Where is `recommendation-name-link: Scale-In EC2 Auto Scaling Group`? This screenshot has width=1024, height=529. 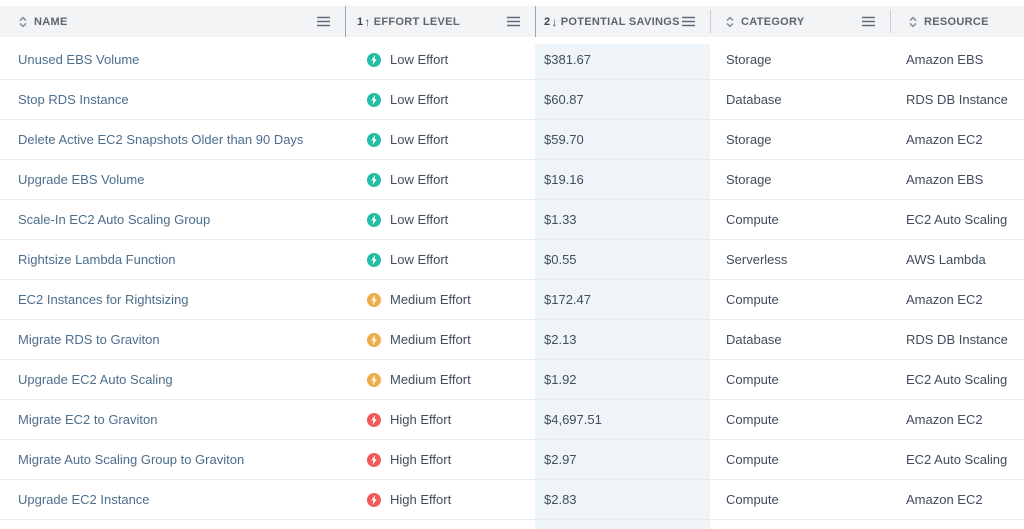 recommendation-name-link: Scale-In EC2 Auto Scaling Group is located at coordinates (172, 219).